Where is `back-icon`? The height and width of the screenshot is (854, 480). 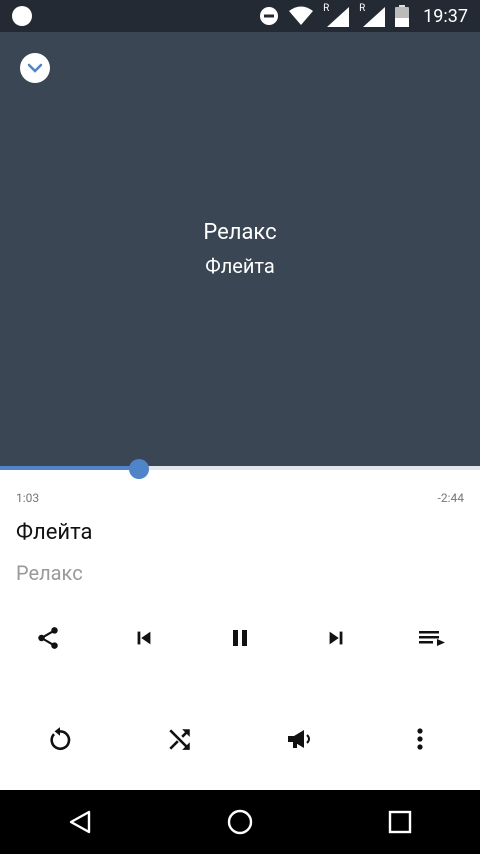
back-icon is located at coordinates (80, 822).